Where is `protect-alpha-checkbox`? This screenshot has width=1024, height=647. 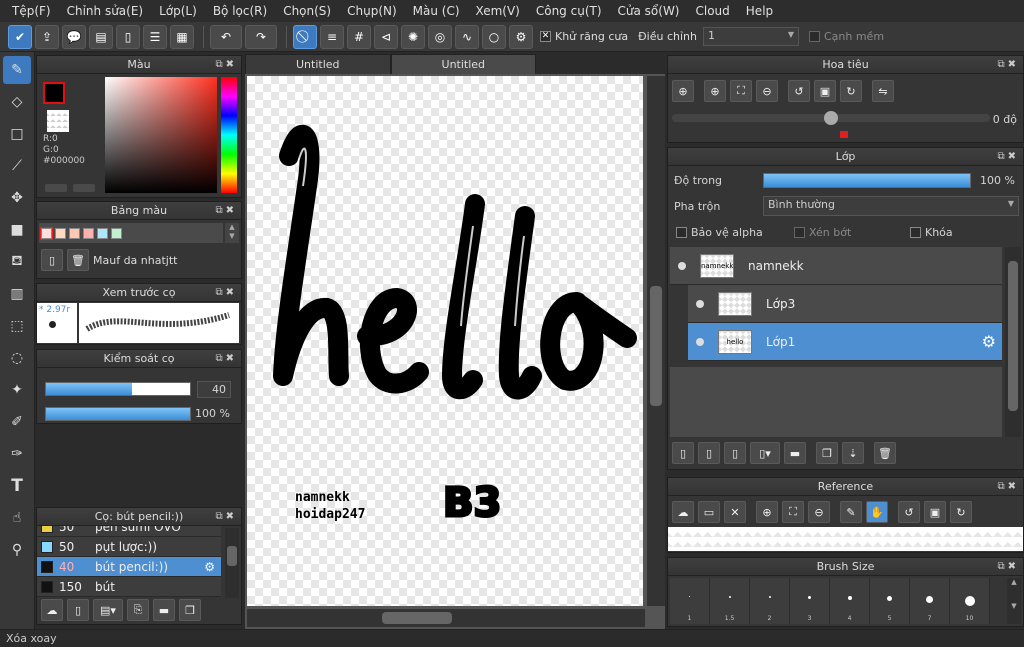 protect-alpha-checkbox is located at coordinates (681, 232).